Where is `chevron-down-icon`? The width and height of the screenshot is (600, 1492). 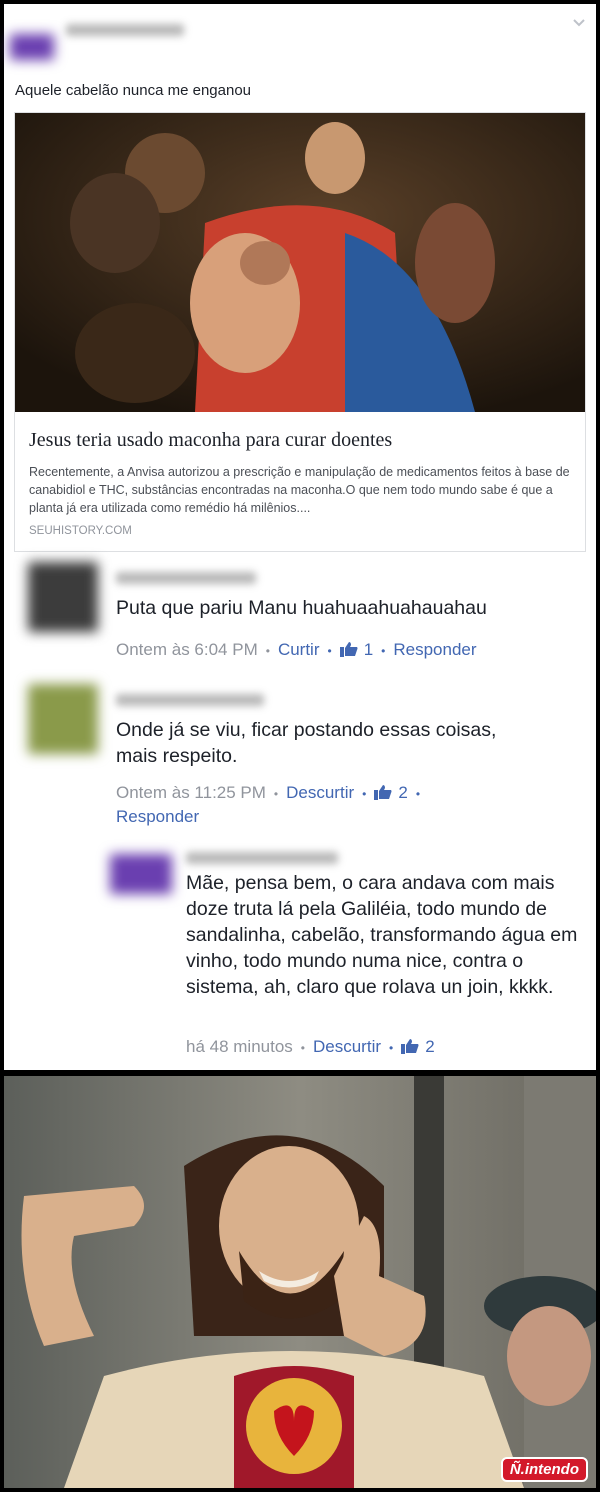
chevron-down-icon is located at coordinates (579, 23).